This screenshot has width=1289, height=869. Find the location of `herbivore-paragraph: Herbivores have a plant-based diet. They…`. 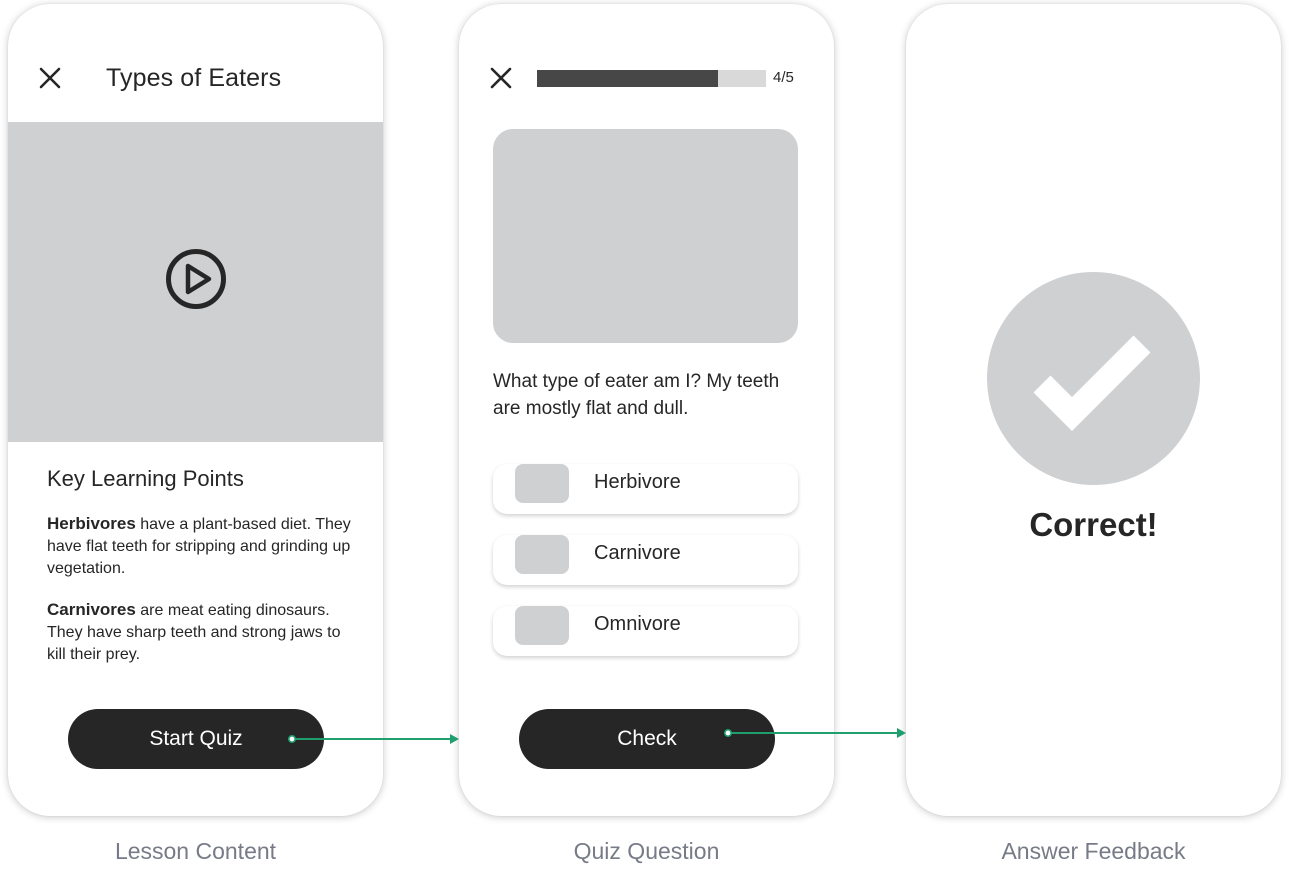

herbivore-paragraph: Herbivores have a plant-based diet. They… is located at coordinates (202, 546).